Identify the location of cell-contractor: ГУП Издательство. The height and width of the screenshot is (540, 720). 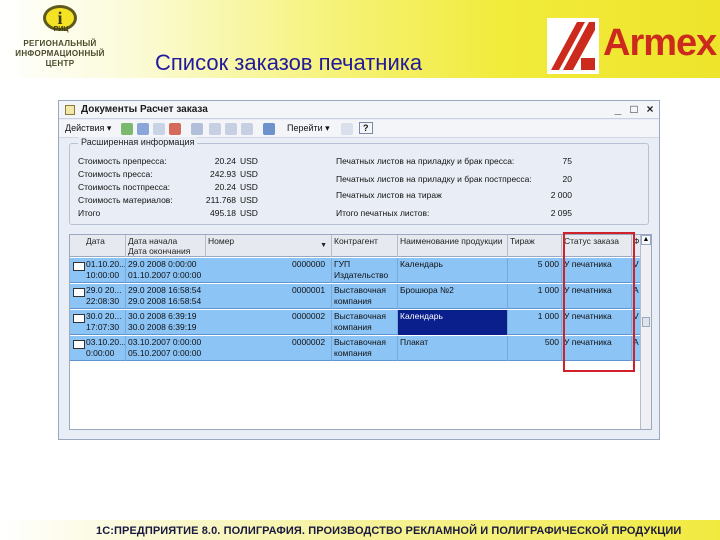
(365, 270).